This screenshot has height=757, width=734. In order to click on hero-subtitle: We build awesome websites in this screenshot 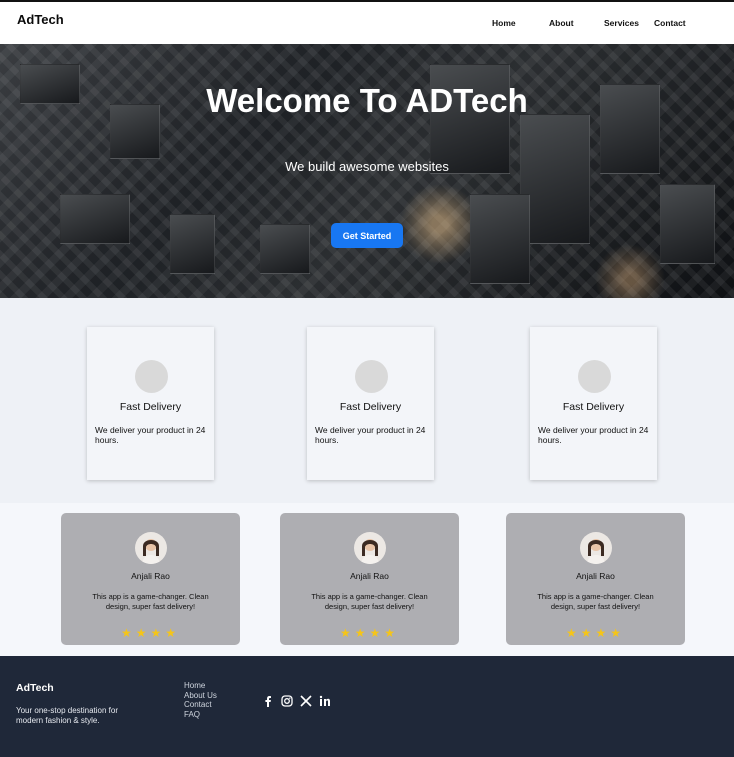, I will do `click(367, 166)`.